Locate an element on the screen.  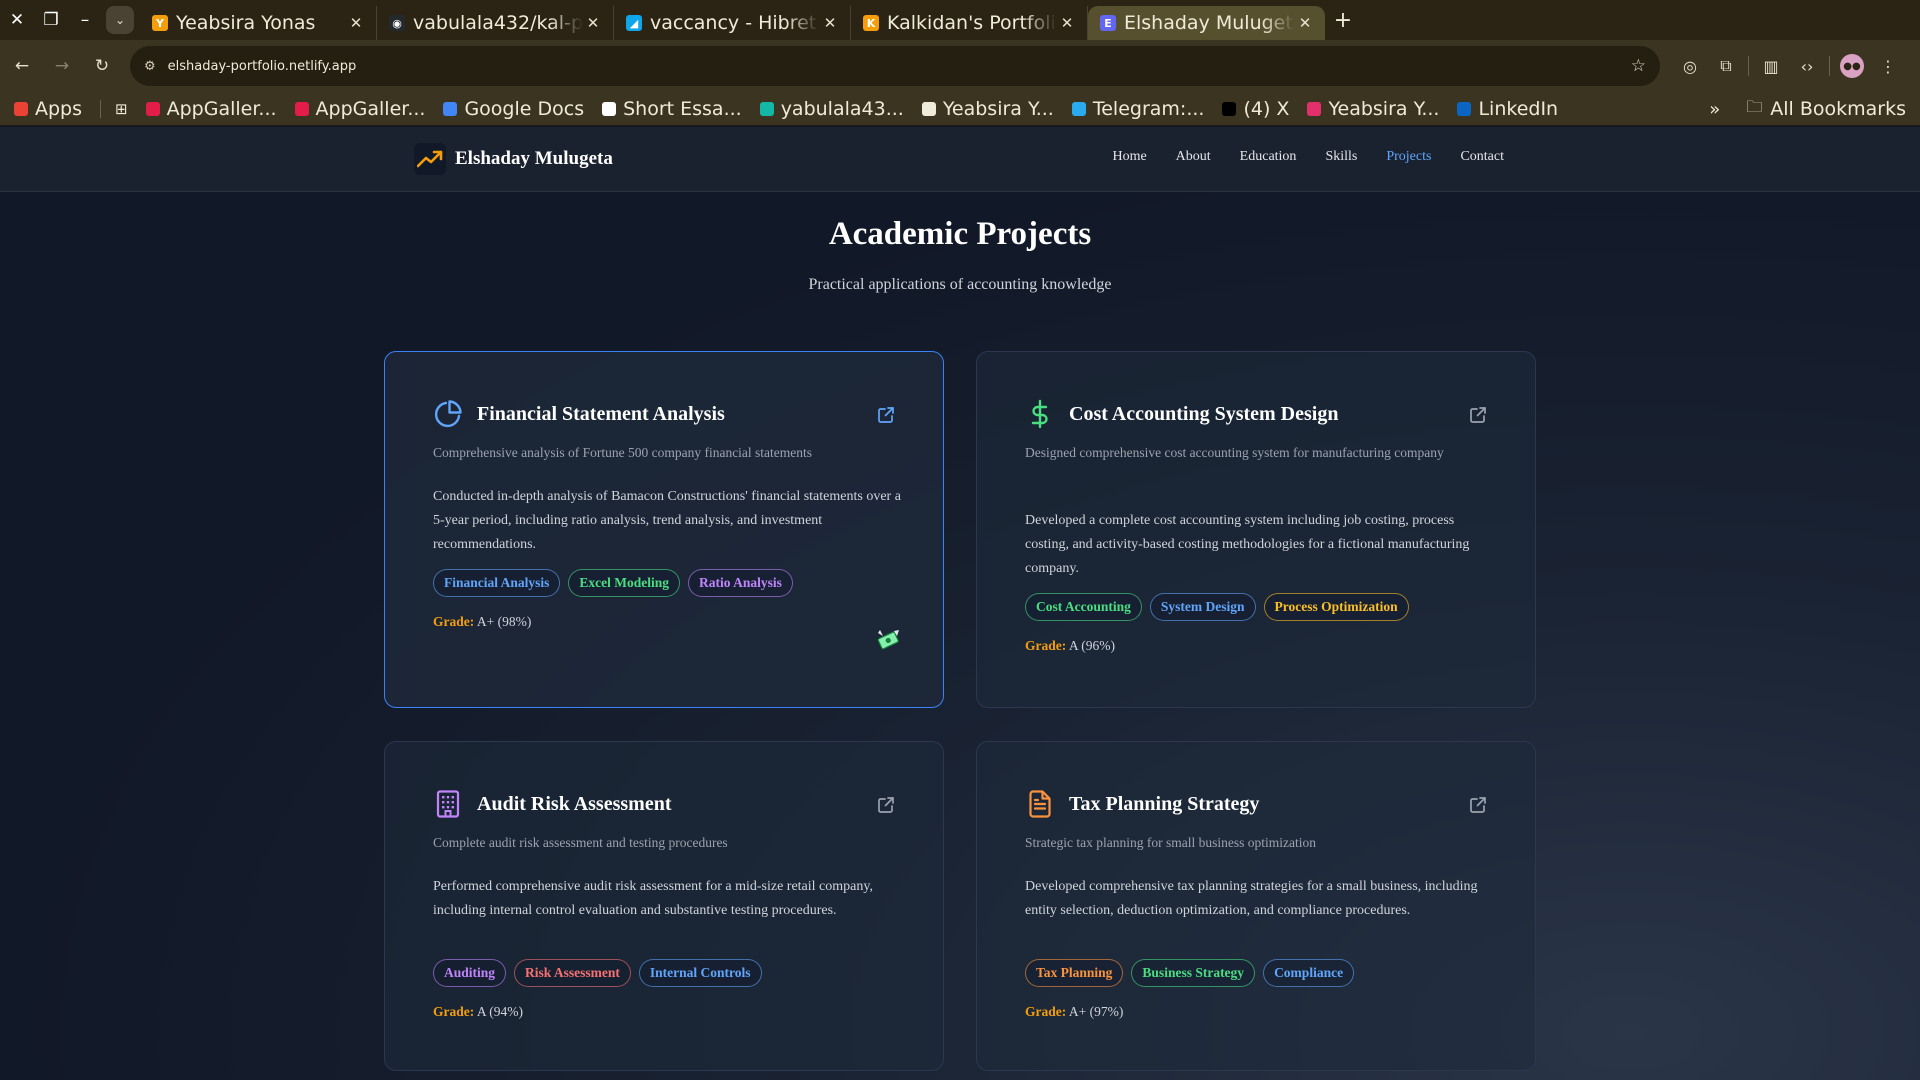
project-card-header: Financial Statement Analysis is located at coordinates (579, 414).